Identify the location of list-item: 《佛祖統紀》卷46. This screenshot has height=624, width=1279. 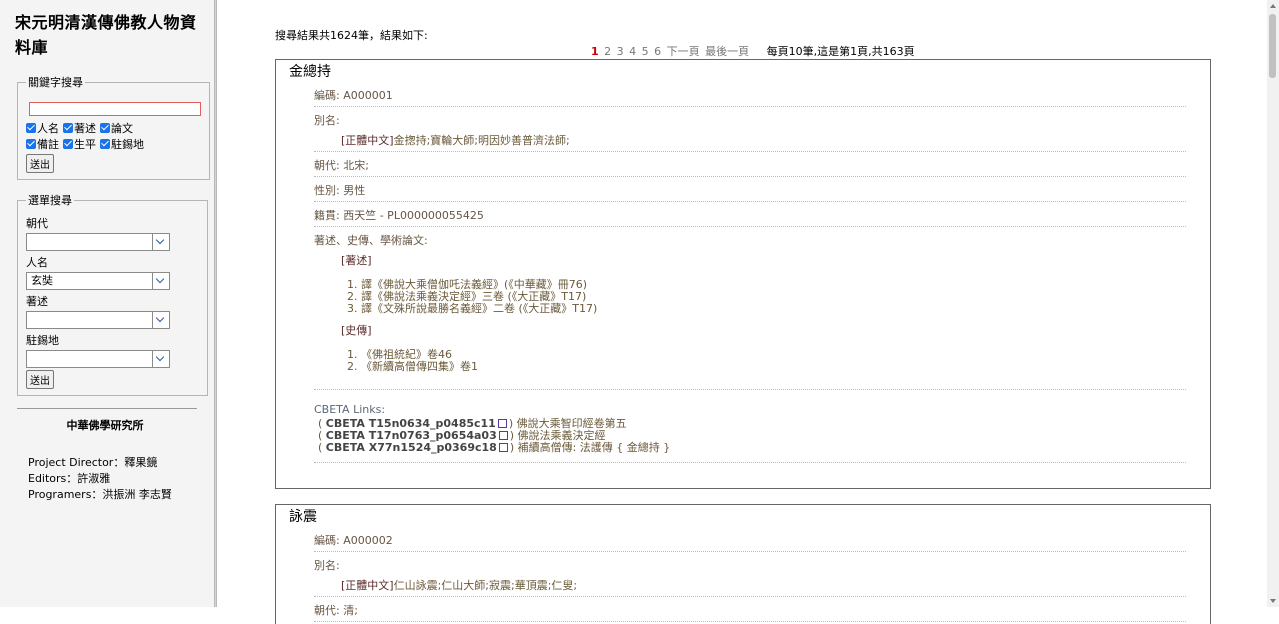
(773, 355).